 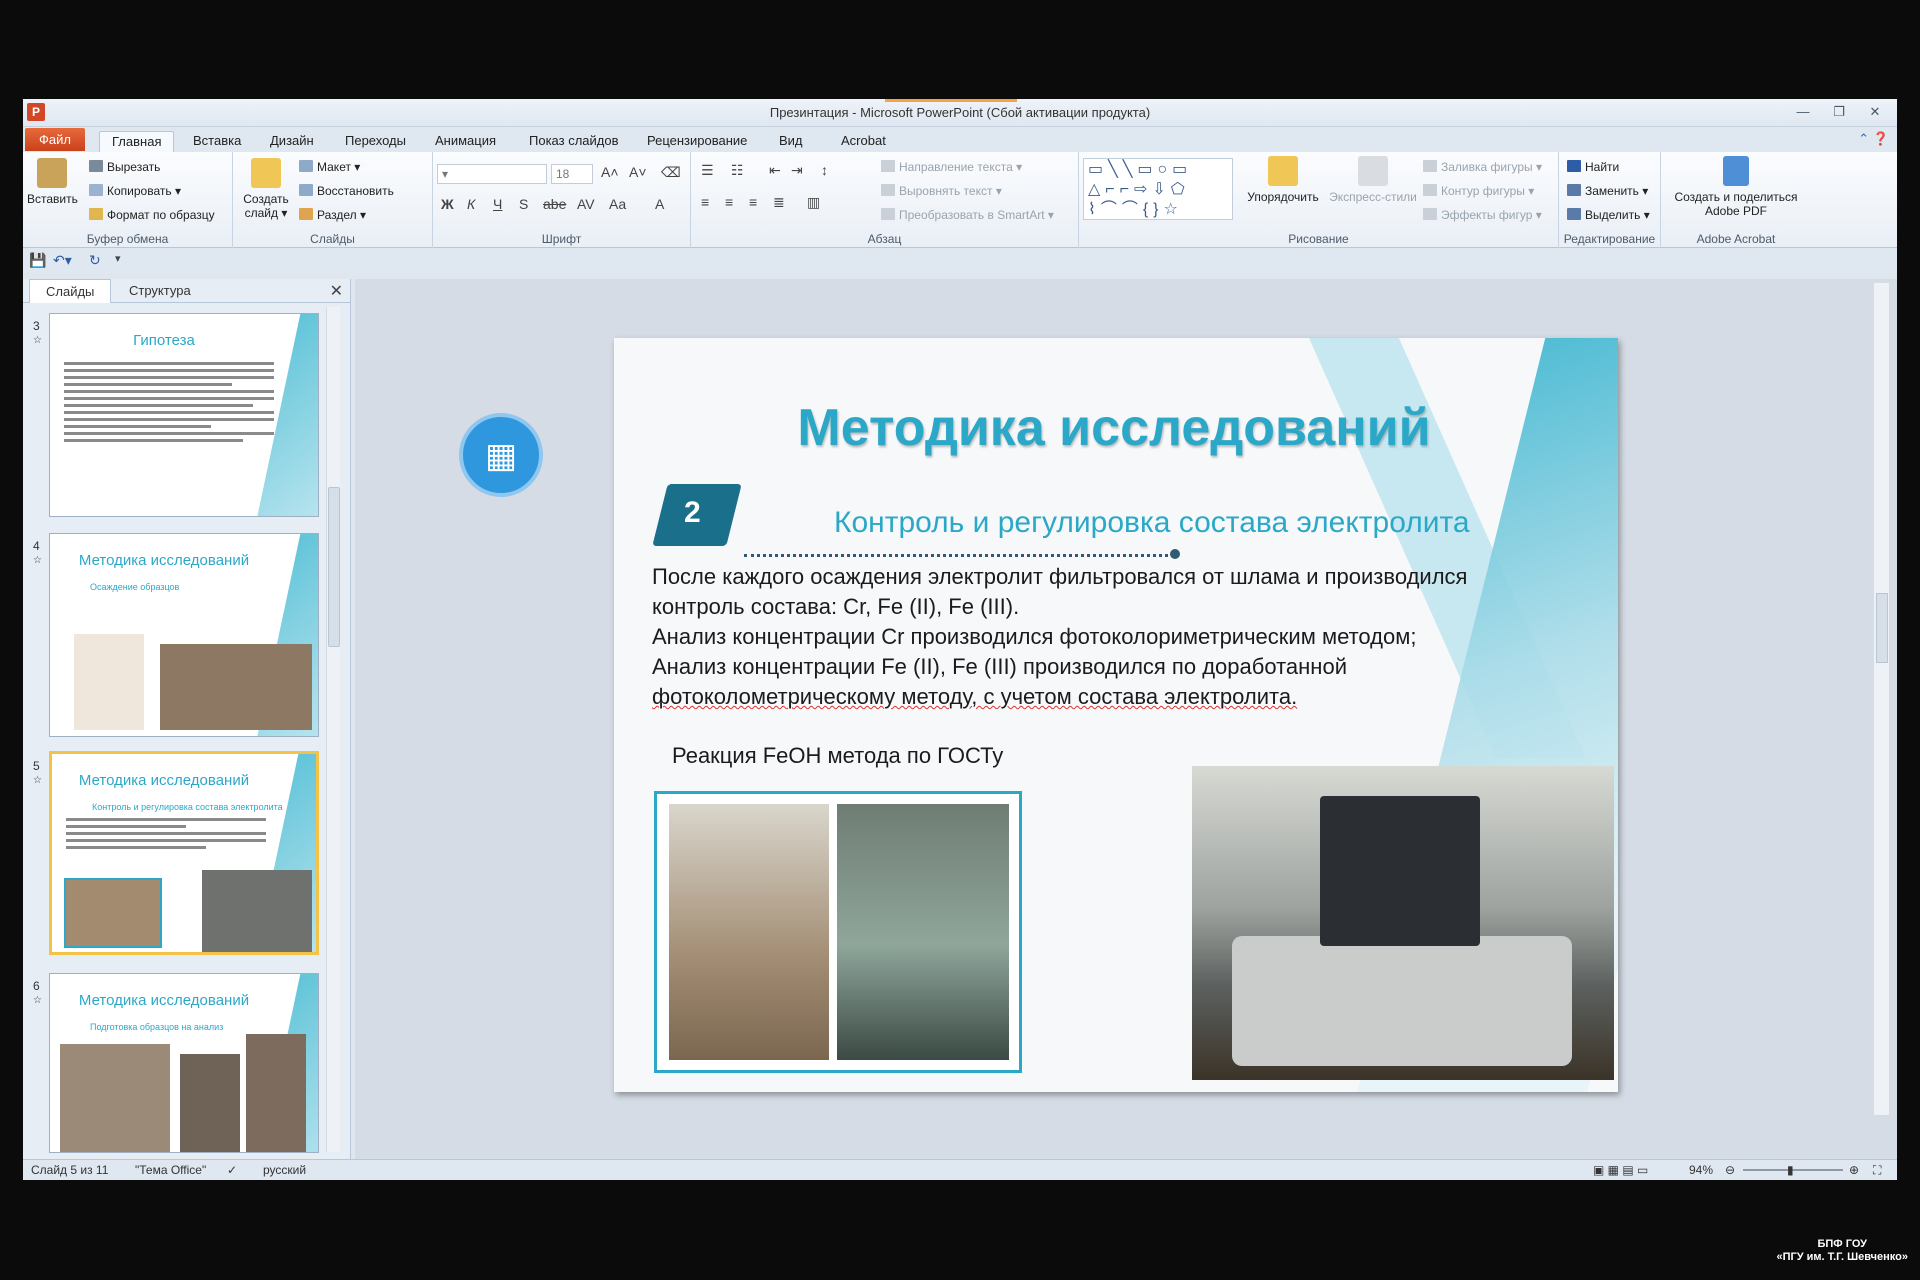 What do you see at coordinates (95, 260) in the screenshot?
I see `redo-icon: ↻` at bounding box center [95, 260].